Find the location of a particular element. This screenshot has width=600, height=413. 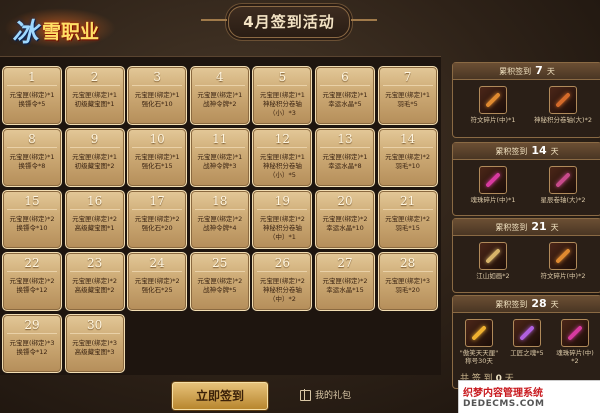

reward-item: 工匠之魂*5 is located at coordinates (527, 338).